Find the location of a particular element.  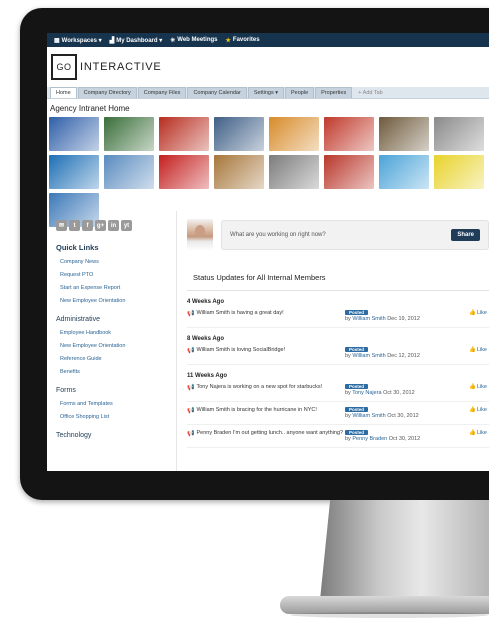

quick-link-orientation: New Employee Orientation is located at coordinates (116, 301).